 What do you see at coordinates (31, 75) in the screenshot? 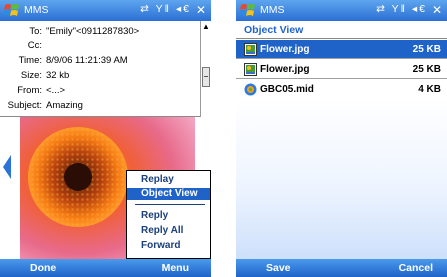
I see `size-label: Size:` at bounding box center [31, 75].